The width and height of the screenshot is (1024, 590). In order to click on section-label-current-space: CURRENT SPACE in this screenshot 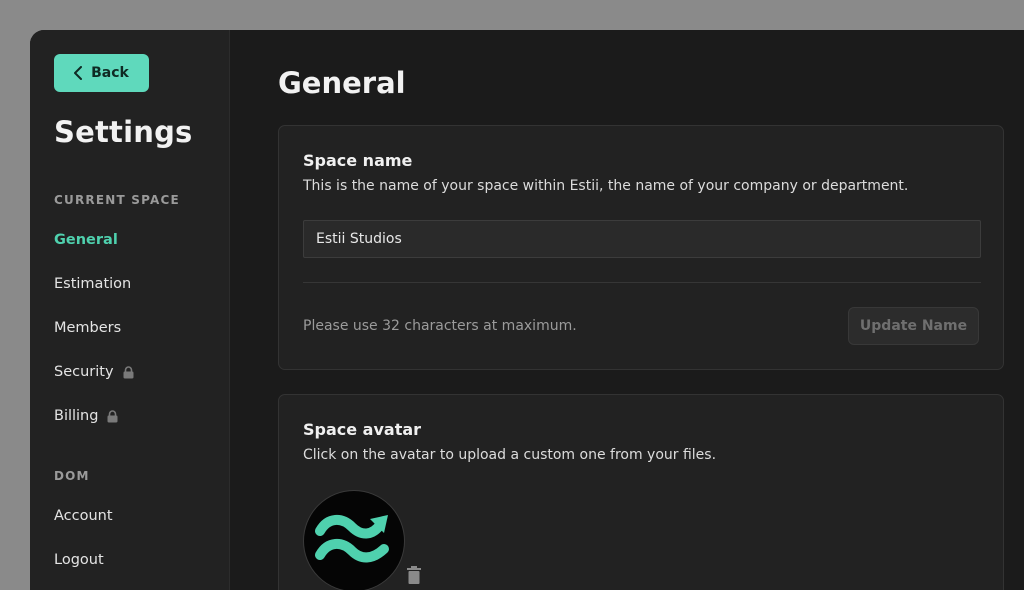, I will do `click(117, 200)`.